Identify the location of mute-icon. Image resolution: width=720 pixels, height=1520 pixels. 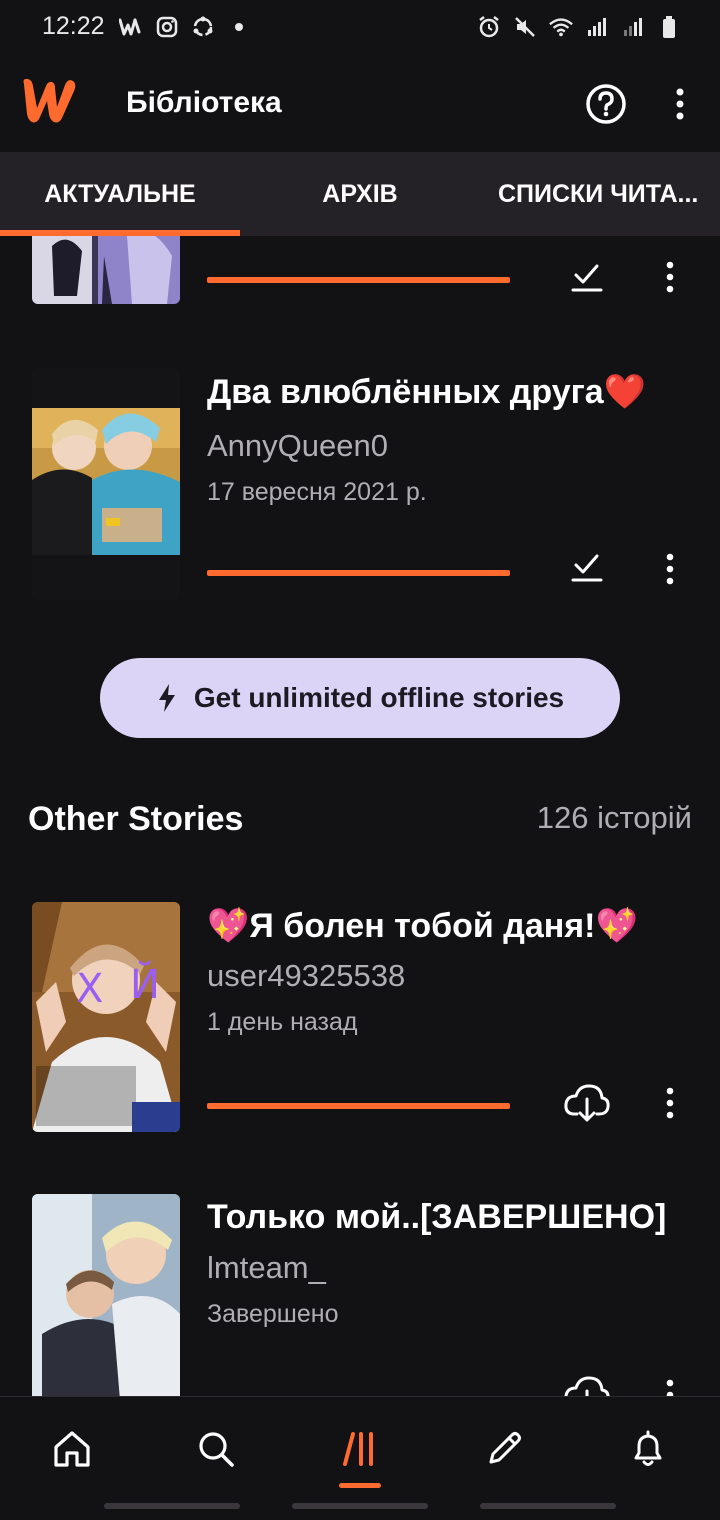
(525, 27).